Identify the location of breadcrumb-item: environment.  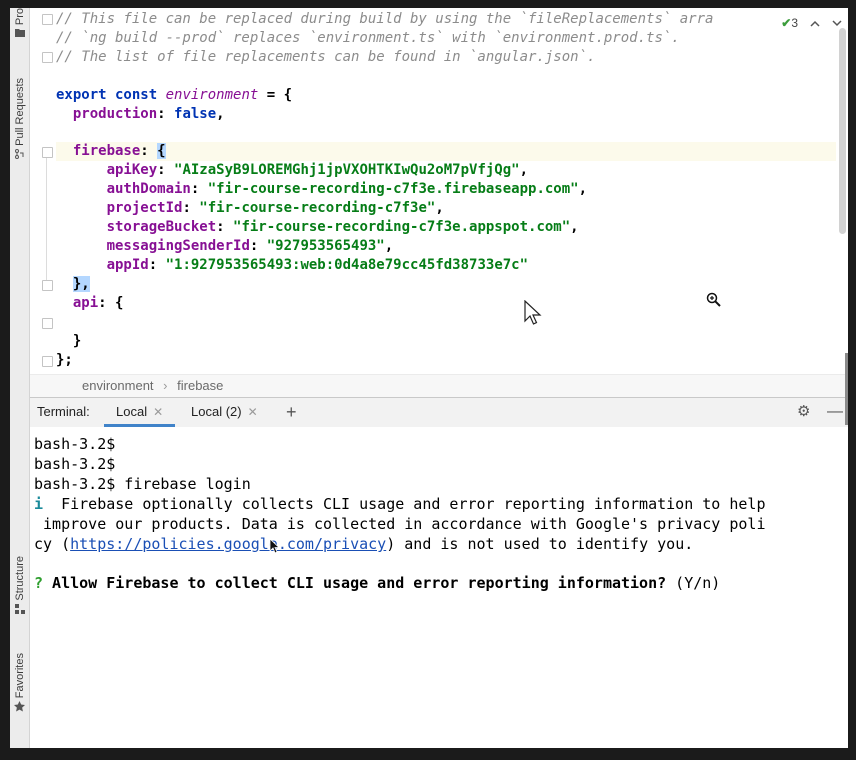
(118, 386).